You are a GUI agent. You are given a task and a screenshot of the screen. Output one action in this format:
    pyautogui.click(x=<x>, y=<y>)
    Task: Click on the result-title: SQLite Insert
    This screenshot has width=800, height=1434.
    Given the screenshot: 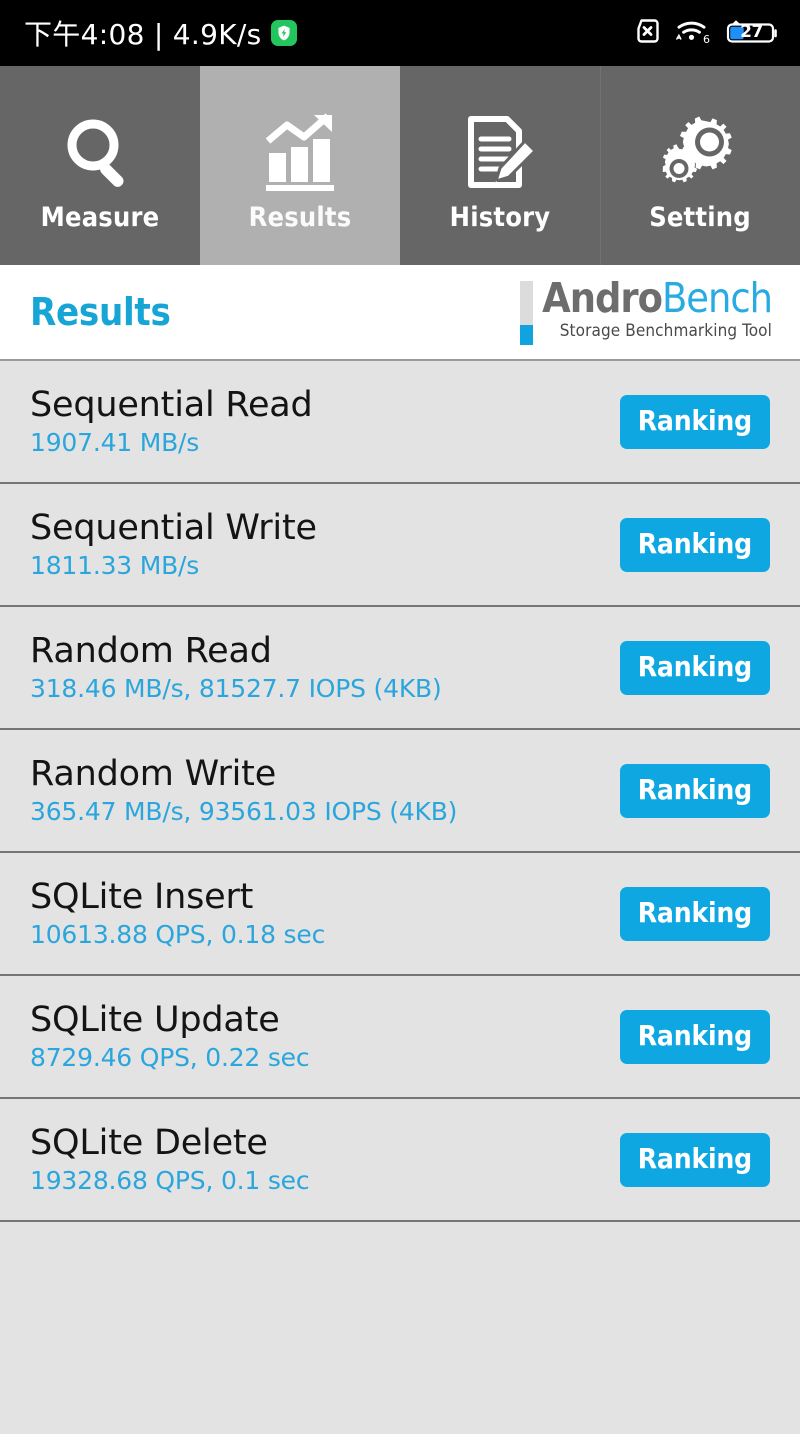 What is the action you would take?
    pyautogui.click(x=142, y=897)
    